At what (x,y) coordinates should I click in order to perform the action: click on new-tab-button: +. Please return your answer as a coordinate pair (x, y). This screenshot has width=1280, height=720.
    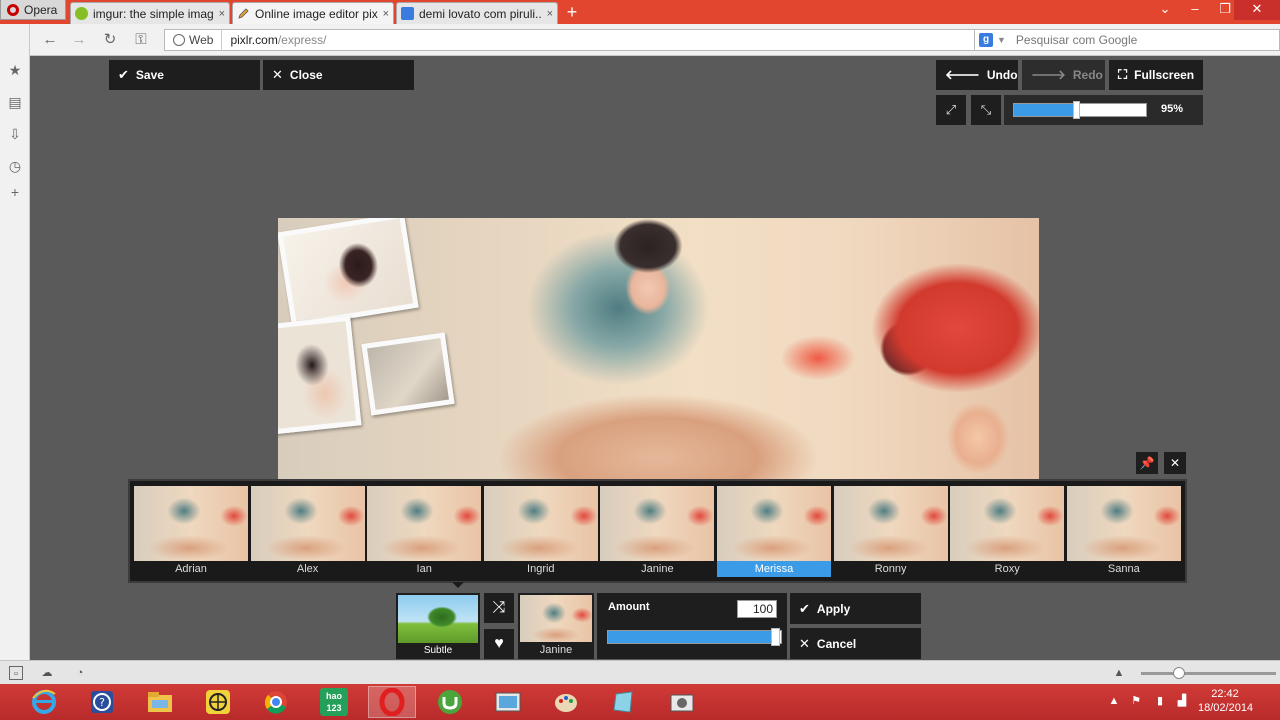
    Looking at the image, I should click on (572, 12).